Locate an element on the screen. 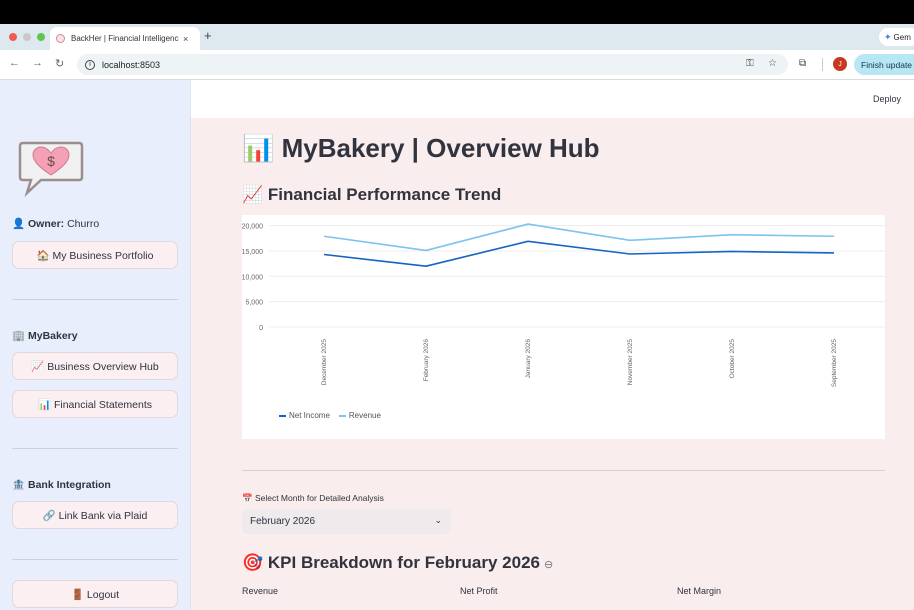 The image size is (914, 610). month-select-label: 📅 Select Month for Detailed Analysis is located at coordinates (313, 498).